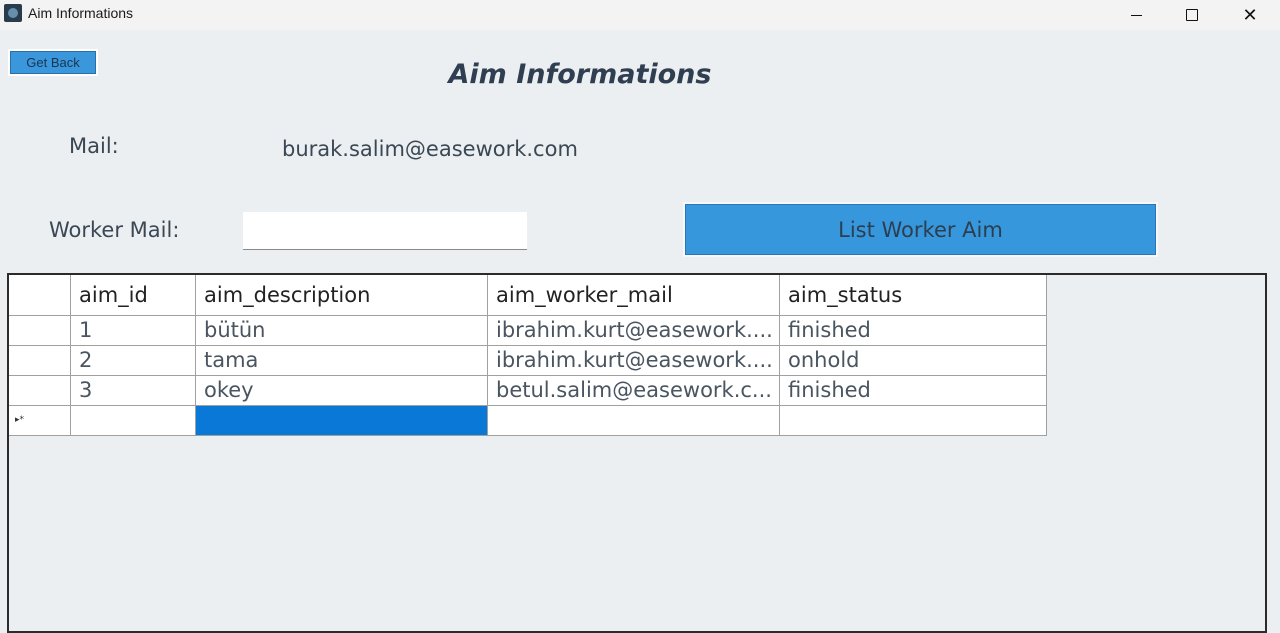 The image size is (1280, 633). Describe the element at coordinates (13, 13) in the screenshot. I see `app-icon` at that location.